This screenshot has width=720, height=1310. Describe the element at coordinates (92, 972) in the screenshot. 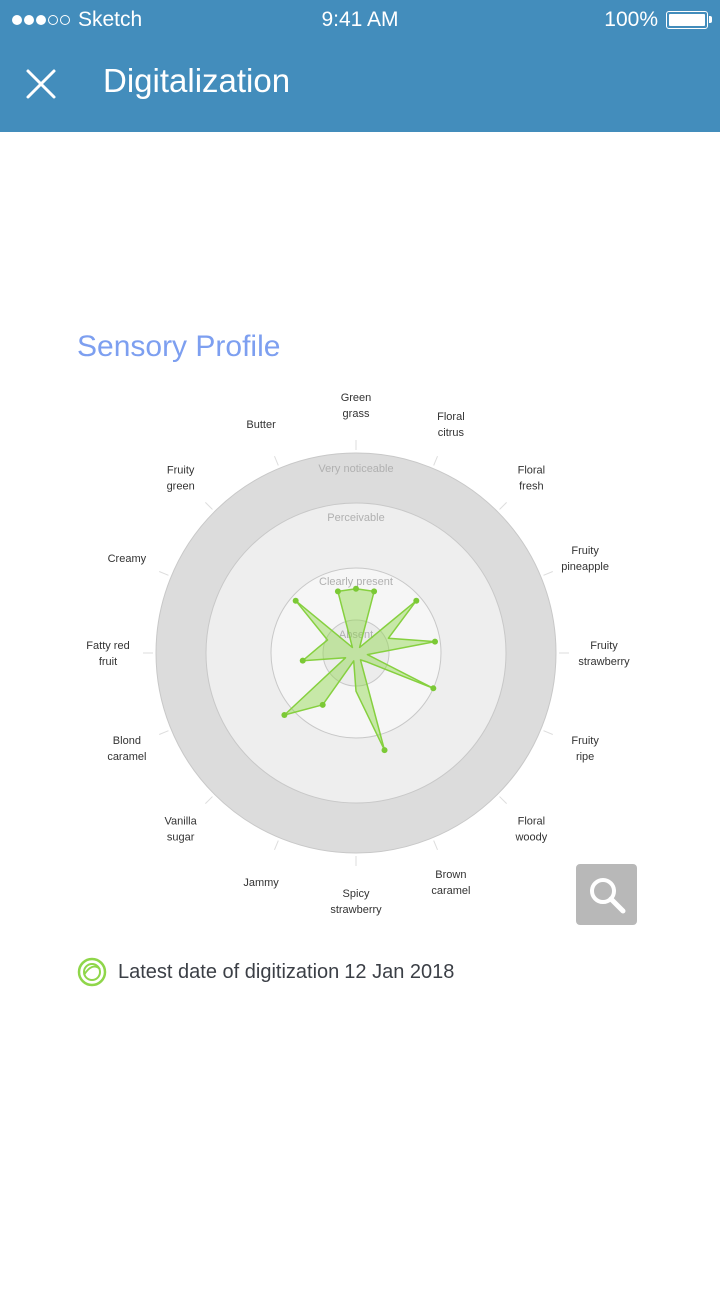

I see `digitization-logo-icon` at that location.